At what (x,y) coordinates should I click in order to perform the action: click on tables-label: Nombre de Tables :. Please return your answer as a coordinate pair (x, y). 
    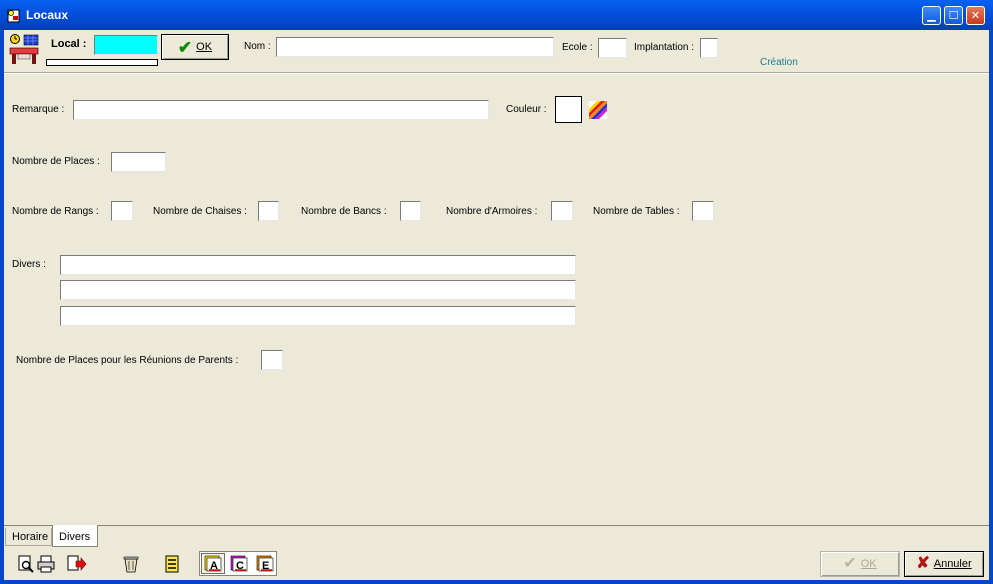
    Looking at the image, I should click on (636, 211).